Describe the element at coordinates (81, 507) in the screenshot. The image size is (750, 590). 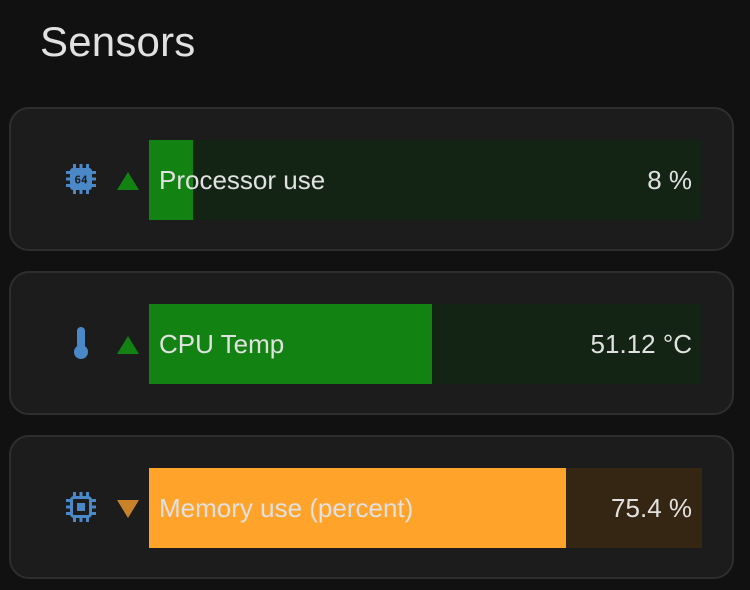
I see `memory-chip-icon` at that location.